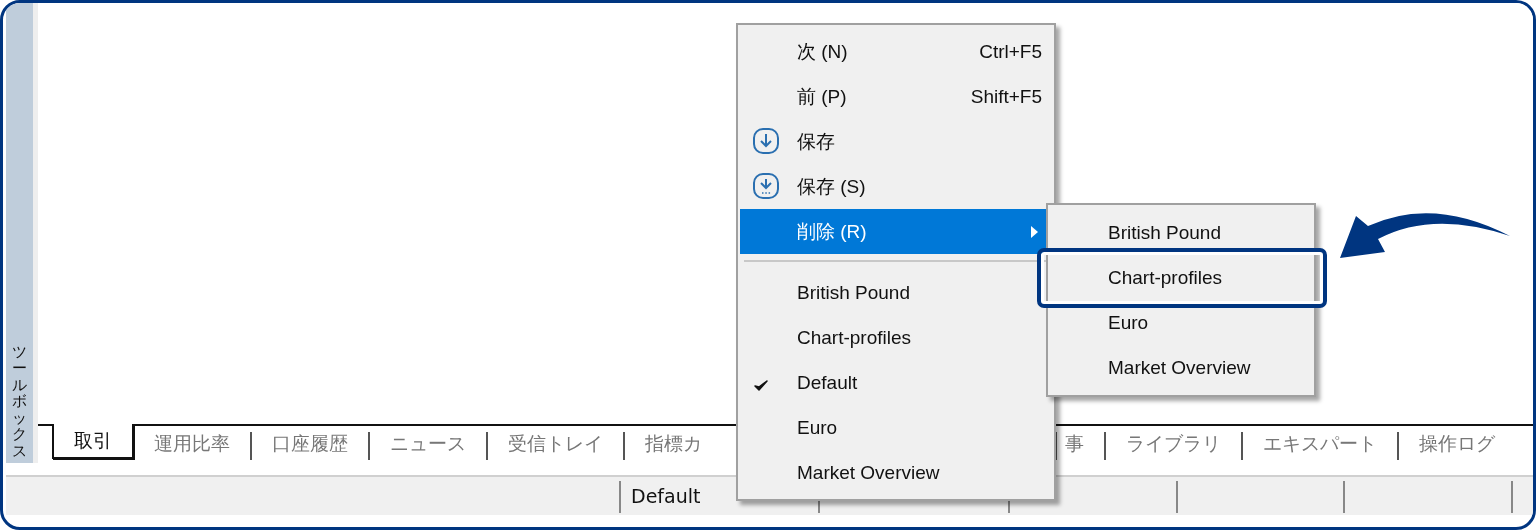 The height and width of the screenshot is (530, 1536). What do you see at coordinates (896, 472) in the screenshot?
I see `menu-item: Market Overview` at bounding box center [896, 472].